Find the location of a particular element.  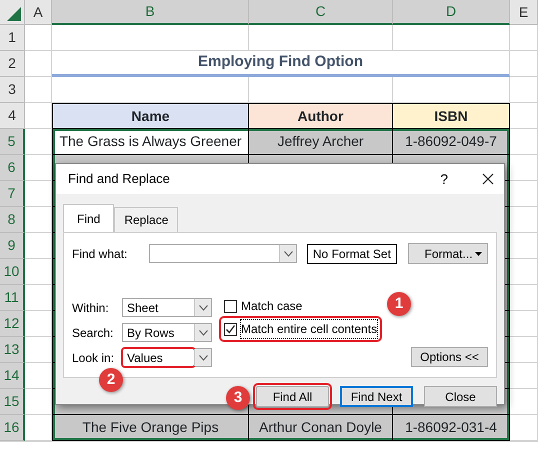

close-icon is located at coordinates (488, 179).